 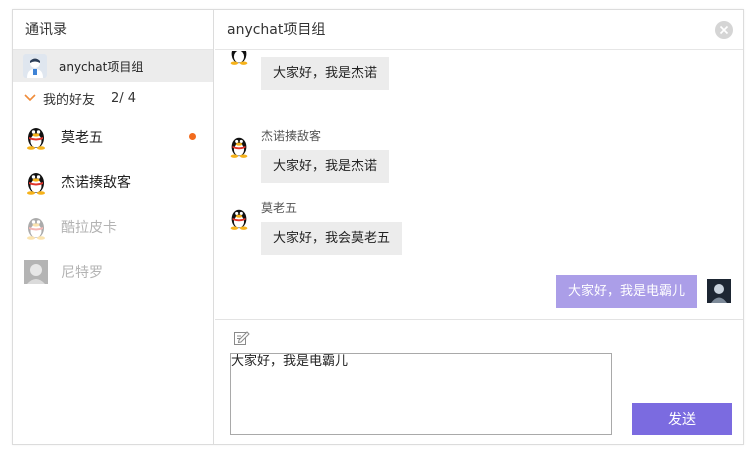 I want to click on chat-header: anychat项目组, so click(x=479, y=30).